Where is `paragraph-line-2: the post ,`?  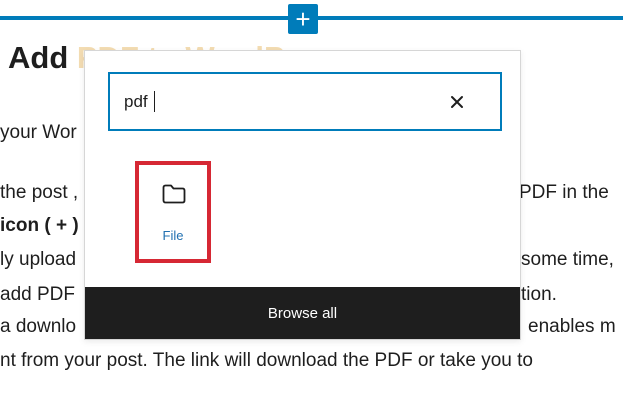 paragraph-line-2: the post , is located at coordinates (39, 193).